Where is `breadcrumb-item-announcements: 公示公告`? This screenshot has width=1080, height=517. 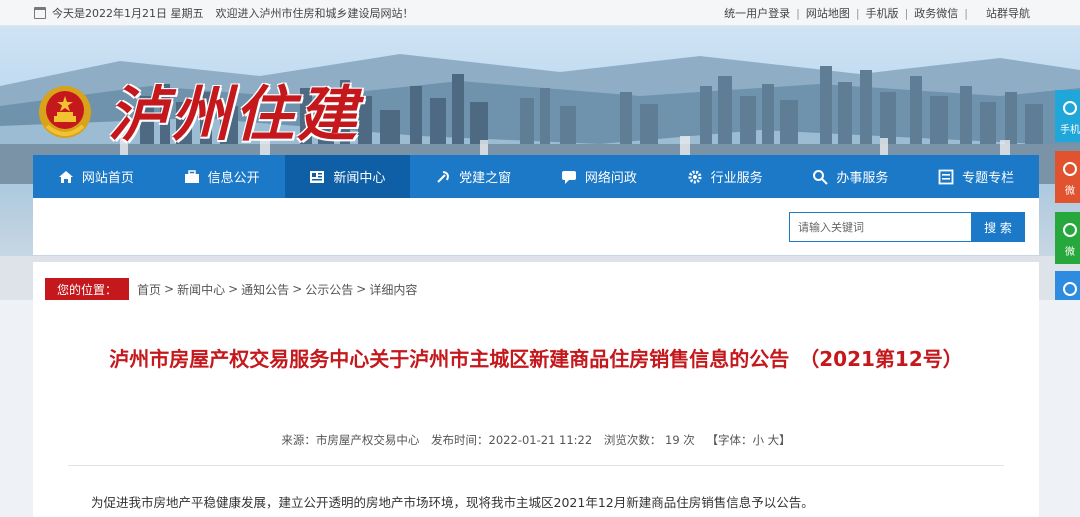
breadcrumb-item-announcements: 公示公告 is located at coordinates (329, 289).